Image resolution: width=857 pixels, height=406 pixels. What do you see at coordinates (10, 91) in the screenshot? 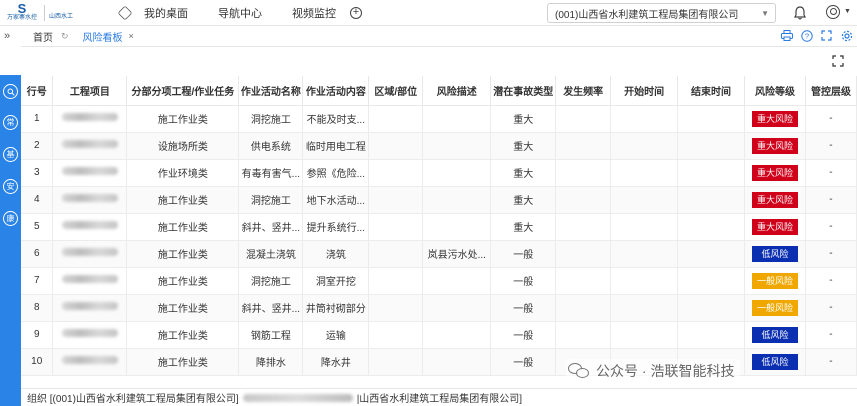
I see `search-icon` at bounding box center [10, 91].